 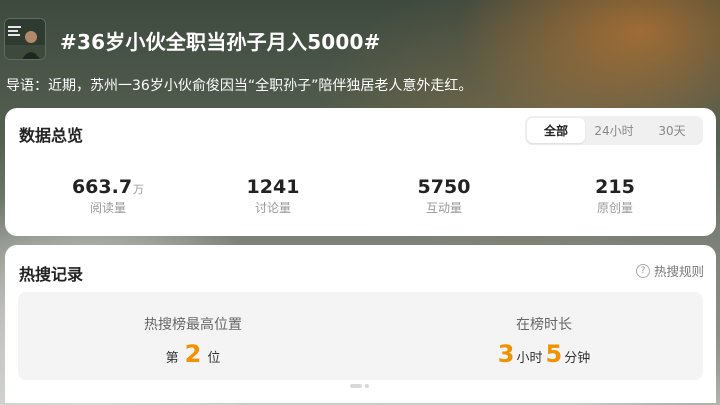 I want to click on avatar-image, so click(x=25, y=39).